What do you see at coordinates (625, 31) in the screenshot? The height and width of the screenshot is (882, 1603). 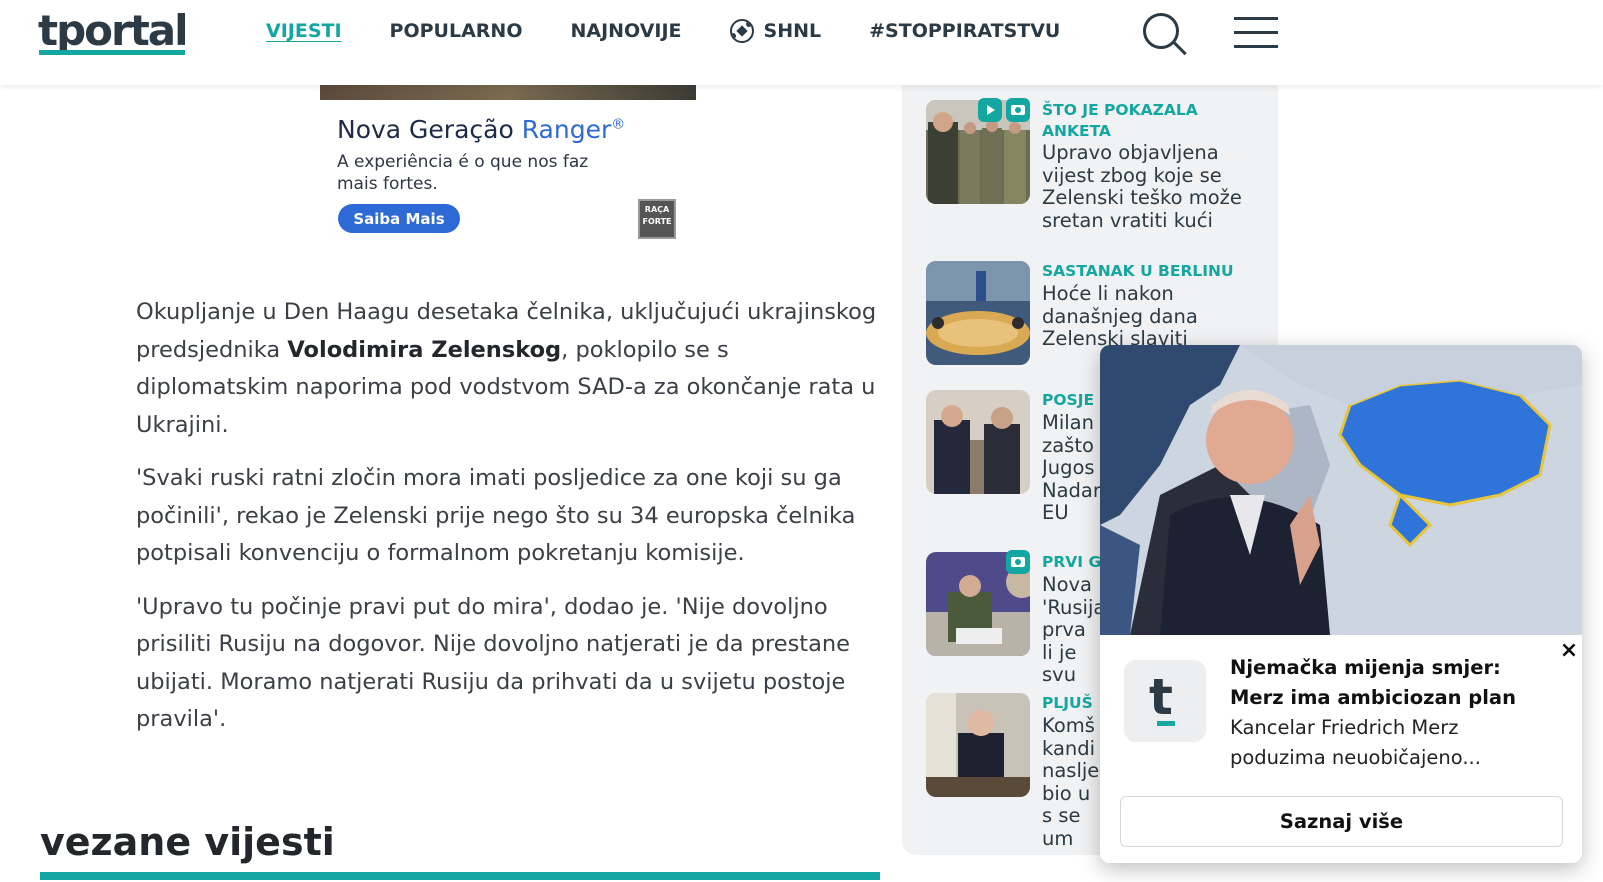 I see `nav-item-najnovije: NAJNOVIJE` at bounding box center [625, 31].